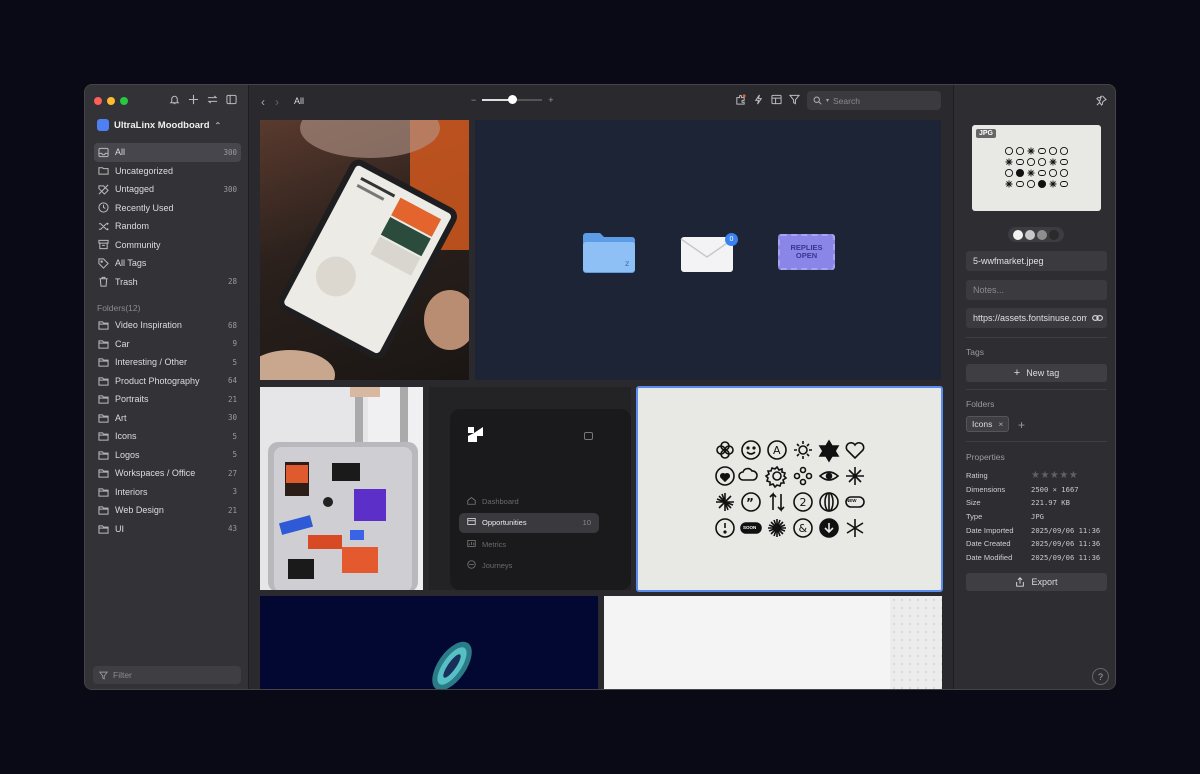 The width and height of the screenshot is (1200, 774). What do you see at coordinates (167, 189) in the screenshot?
I see `sidebar-item-untagged: Untagged 300` at bounding box center [167, 189].